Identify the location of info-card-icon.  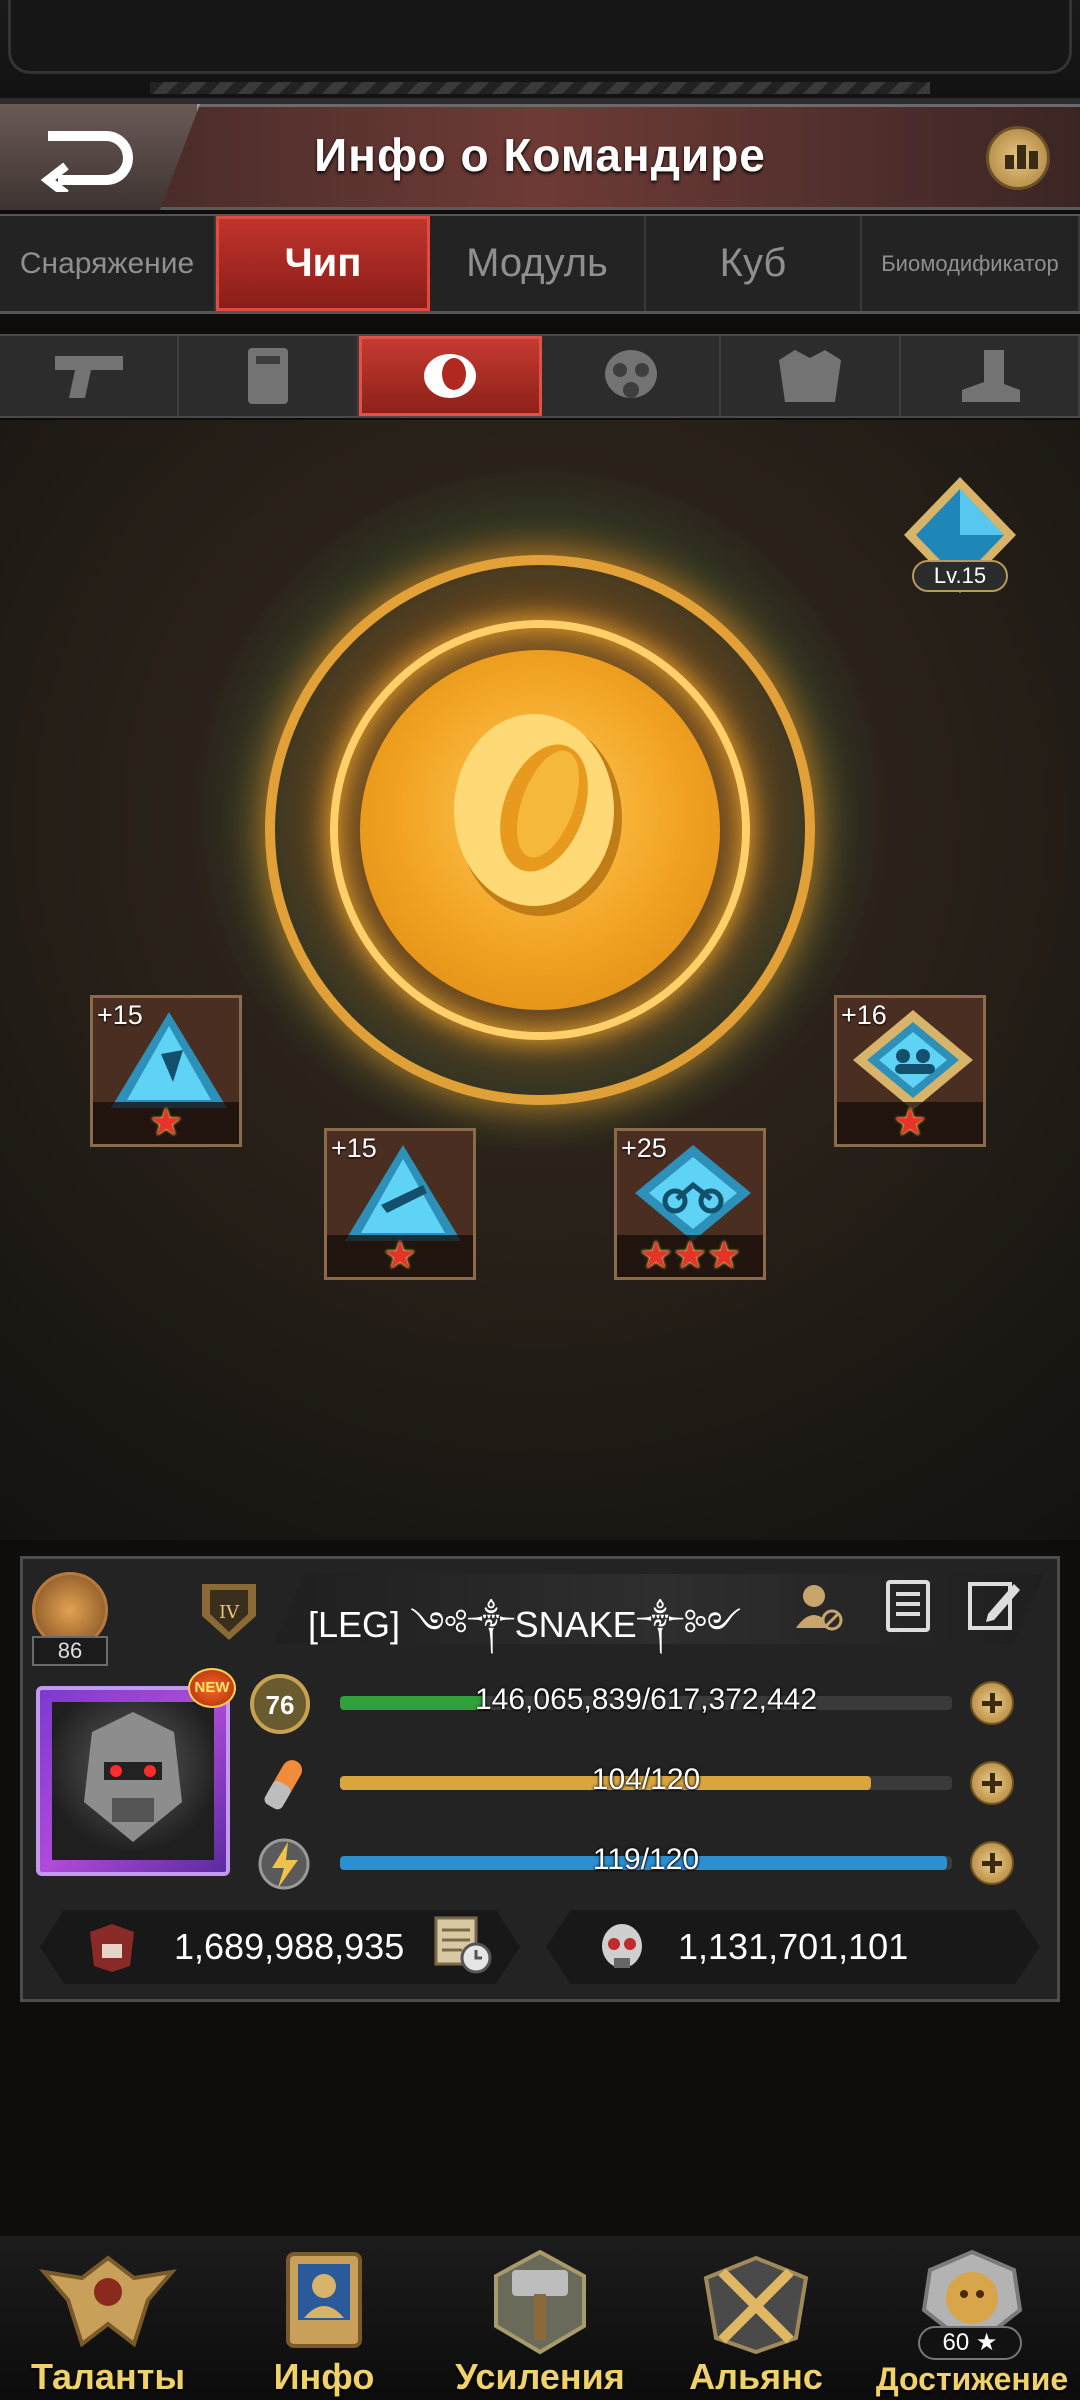
(324, 2300).